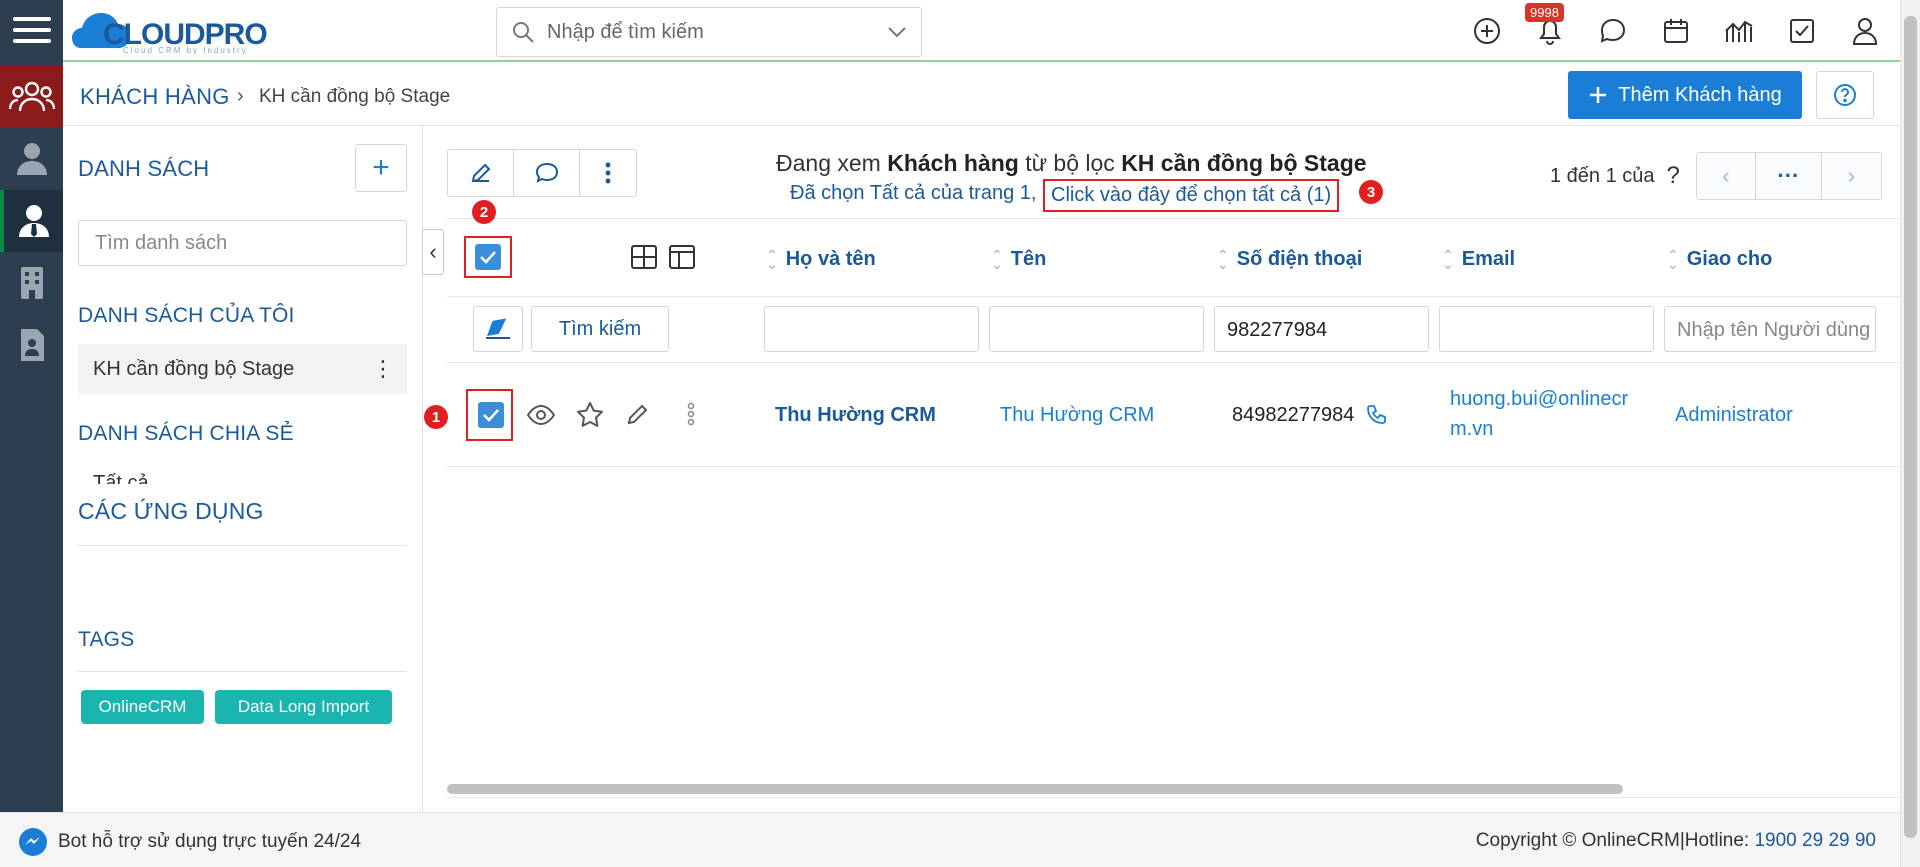 This screenshot has height=867, width=1920. I want to click on user-profile-icon, so click(1864, 31).